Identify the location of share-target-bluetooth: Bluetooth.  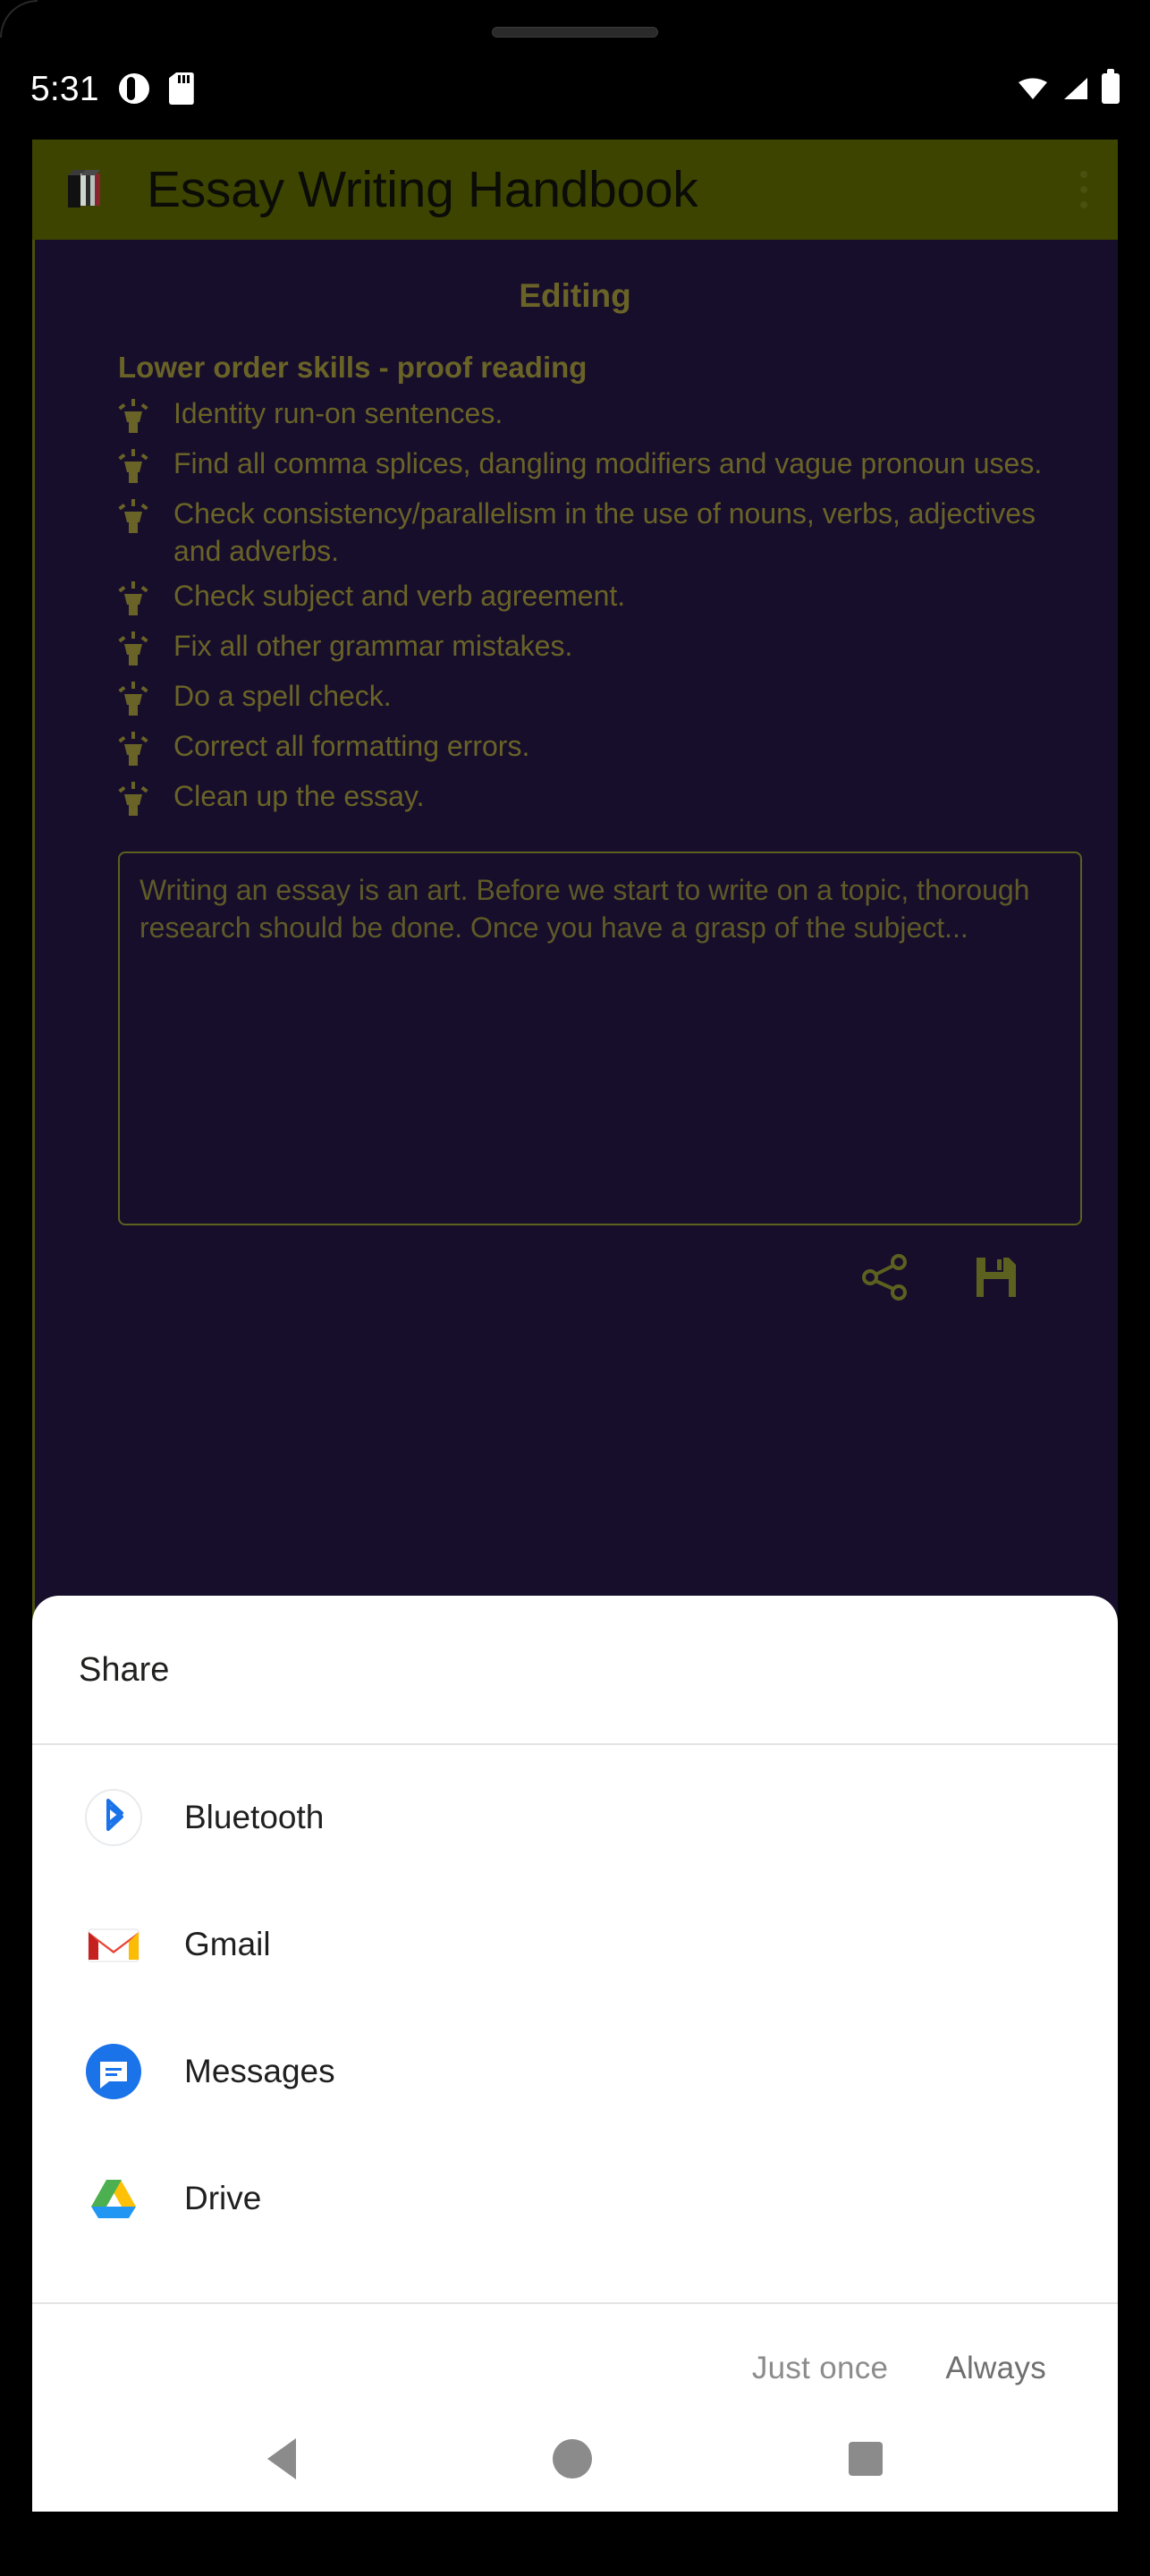
(575, 1817).